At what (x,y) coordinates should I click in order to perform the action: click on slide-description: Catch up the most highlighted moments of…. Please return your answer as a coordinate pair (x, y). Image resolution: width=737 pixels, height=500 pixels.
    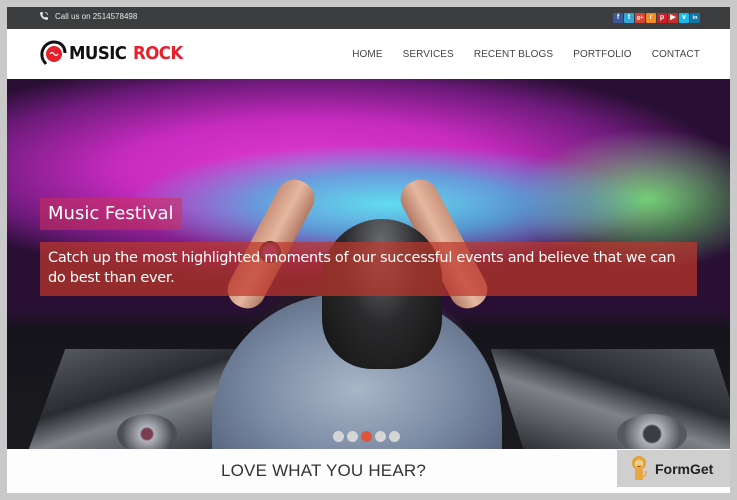
    Looking at the image, I should click on (368, 269).